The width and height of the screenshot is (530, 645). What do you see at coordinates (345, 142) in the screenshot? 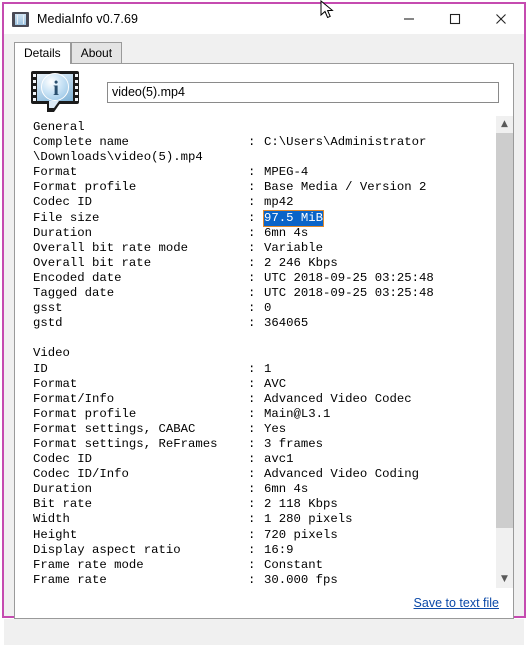
I see `info-row-value: C:\Users\Administrator` at bounding box center [345, 142].